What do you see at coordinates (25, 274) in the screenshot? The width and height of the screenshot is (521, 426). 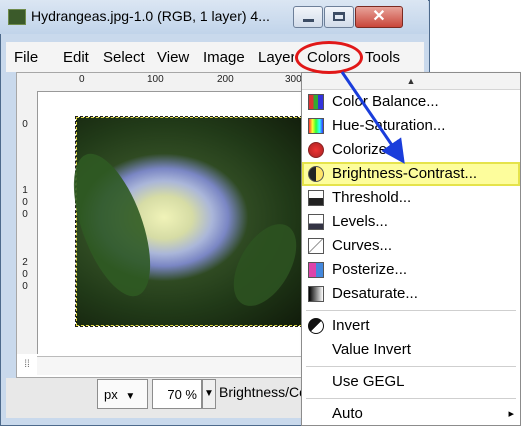 I see `ruler-label-vertical: 200` at bounding box center [25, 274].